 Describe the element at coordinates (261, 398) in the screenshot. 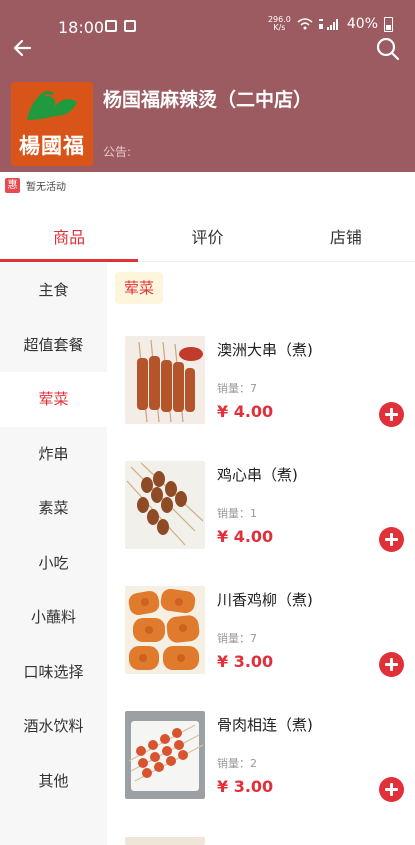

I see `product-item: 澳洲大串（煮) 销量：7 ¥ 4.00` at that location.